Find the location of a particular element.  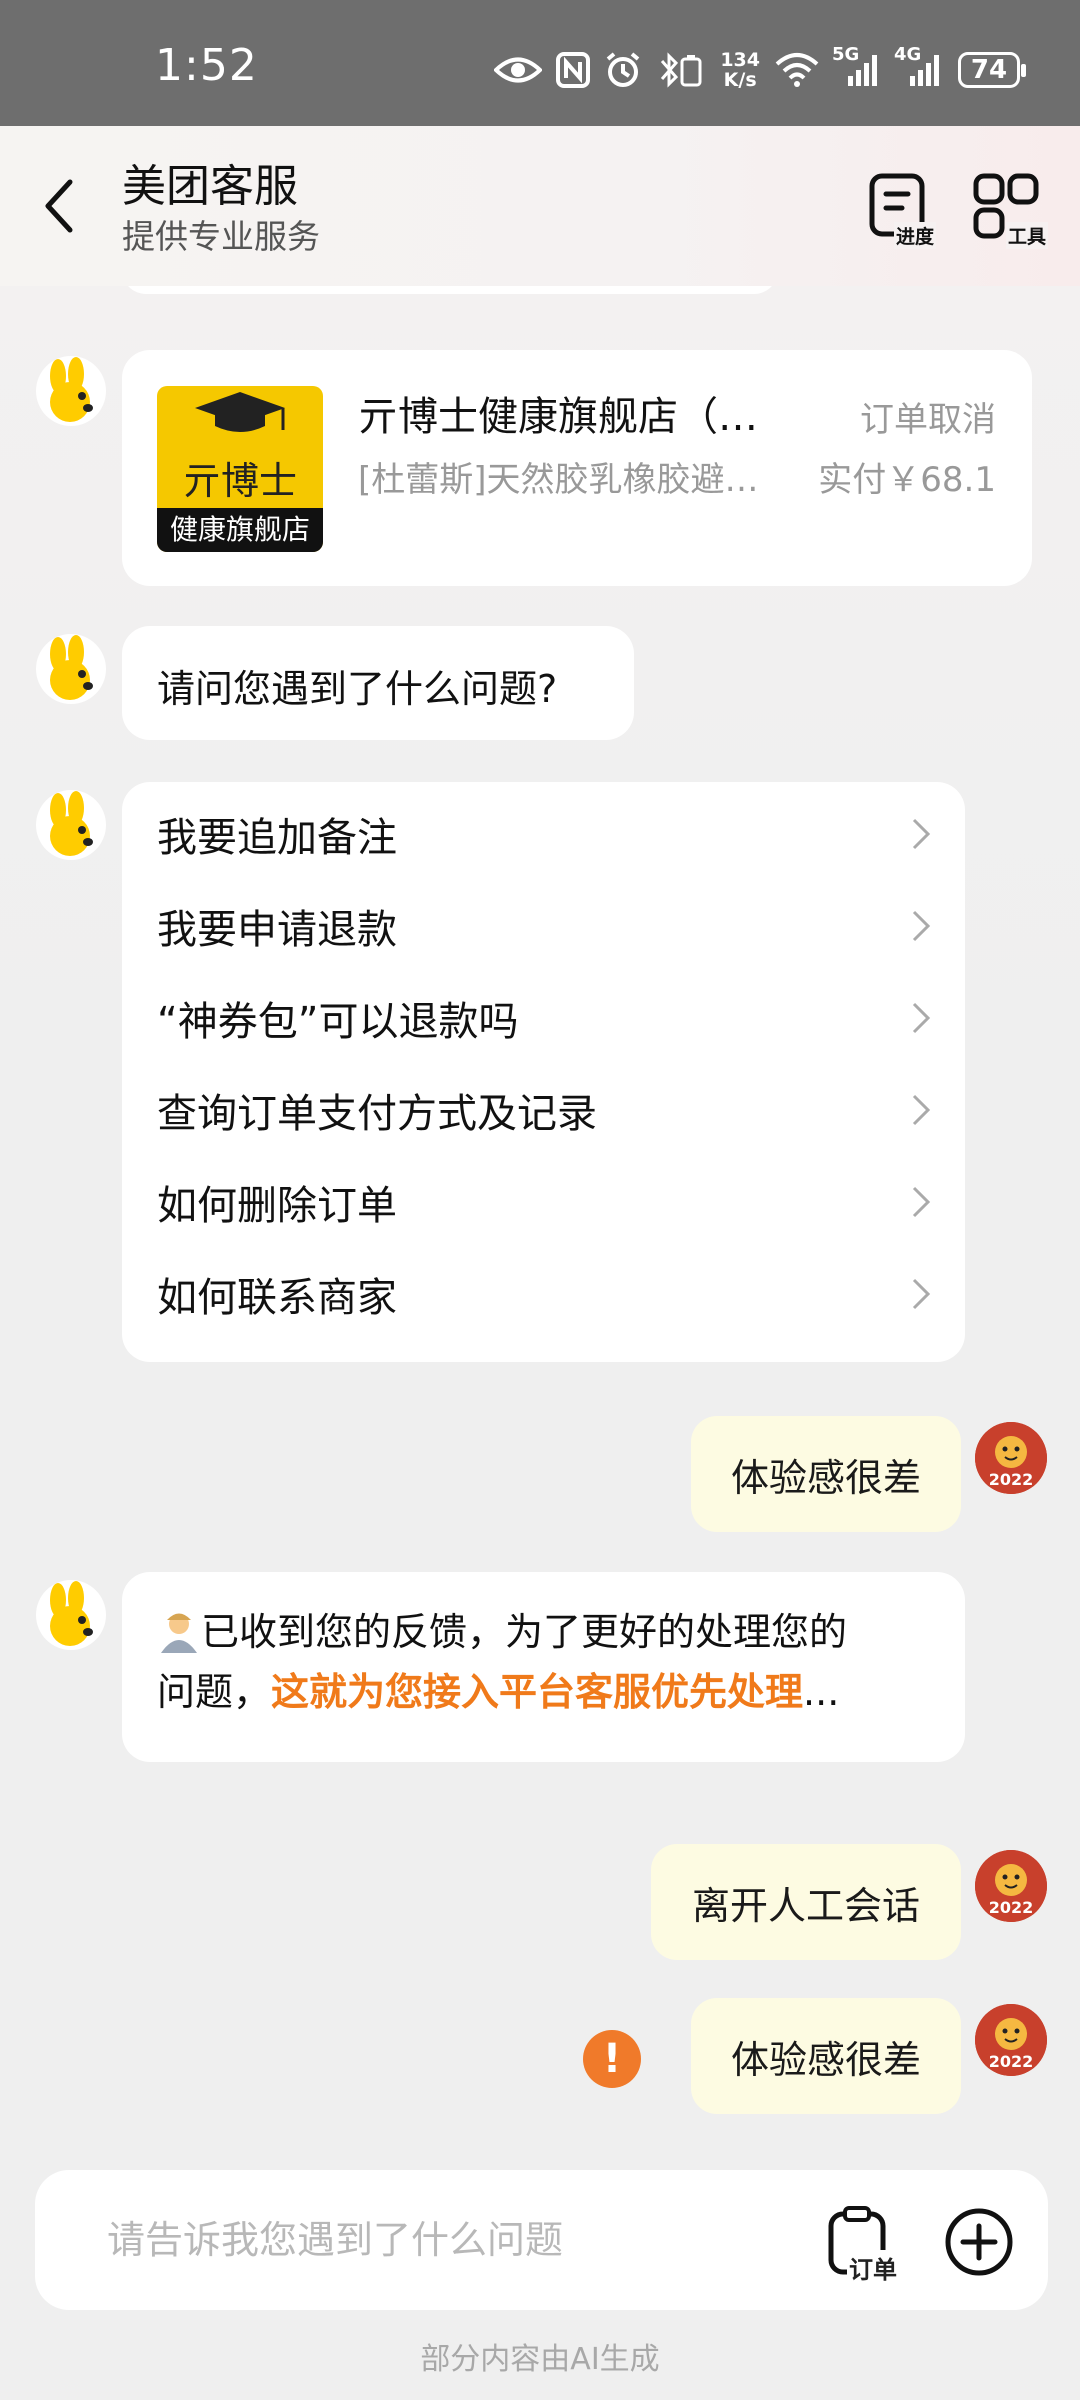

order-button: 订单 is located at coordinates (865, 2244).